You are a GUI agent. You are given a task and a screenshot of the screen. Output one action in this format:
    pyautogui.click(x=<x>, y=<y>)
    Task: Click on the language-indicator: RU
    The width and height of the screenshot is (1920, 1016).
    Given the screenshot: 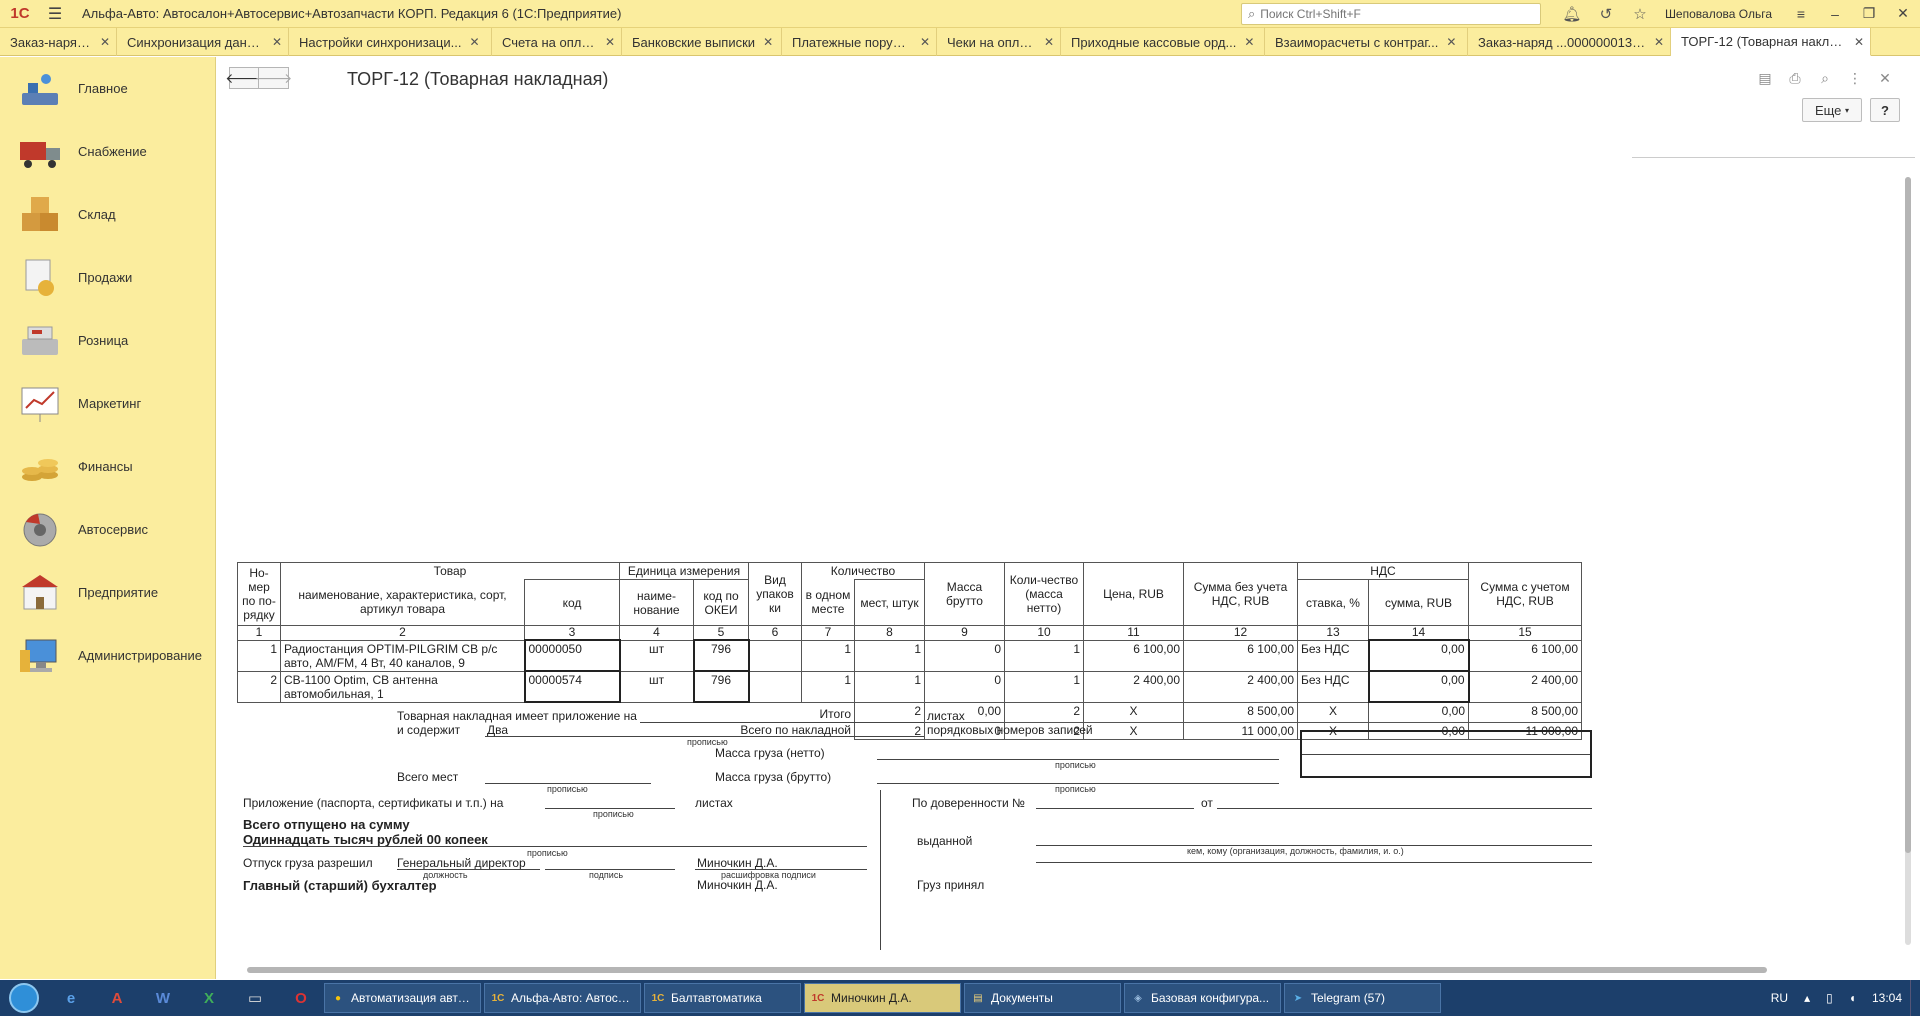 What is the action you would take?
    pyautogui.click(x=1779, y=998)
    